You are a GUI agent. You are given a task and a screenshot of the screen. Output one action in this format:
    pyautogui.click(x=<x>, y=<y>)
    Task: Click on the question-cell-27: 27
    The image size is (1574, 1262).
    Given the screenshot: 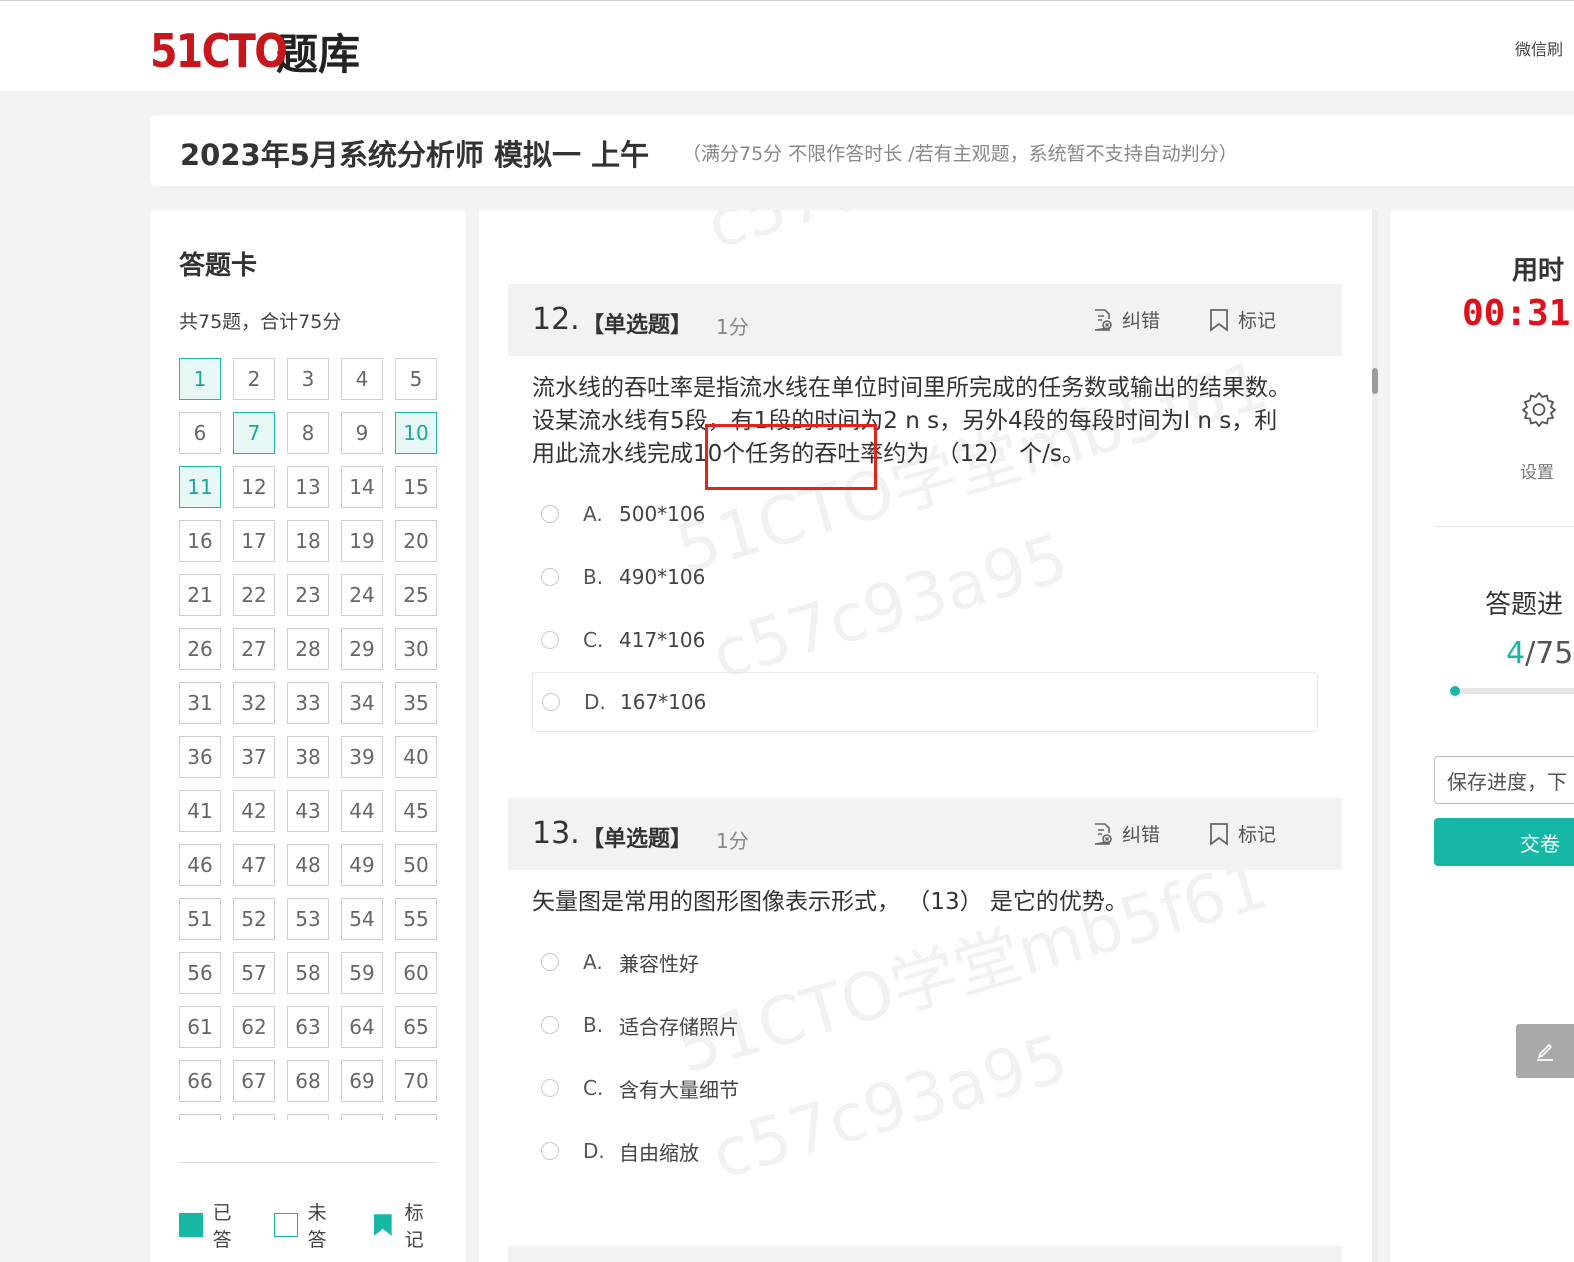 What is the action you would take?
    pyautogui.click(x=254, y=649)
    